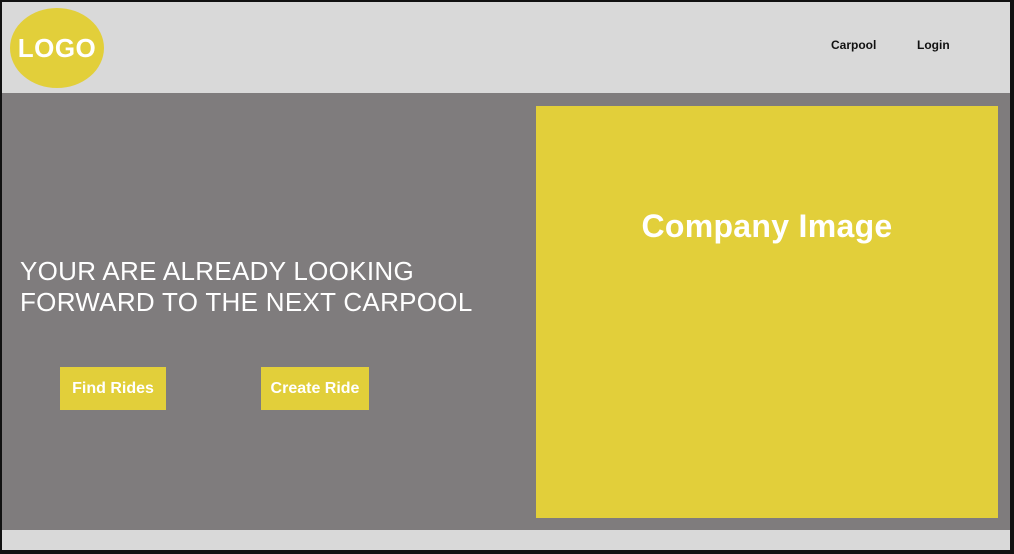  I want to click on company-image-label: Company Image, so click(767, 226).